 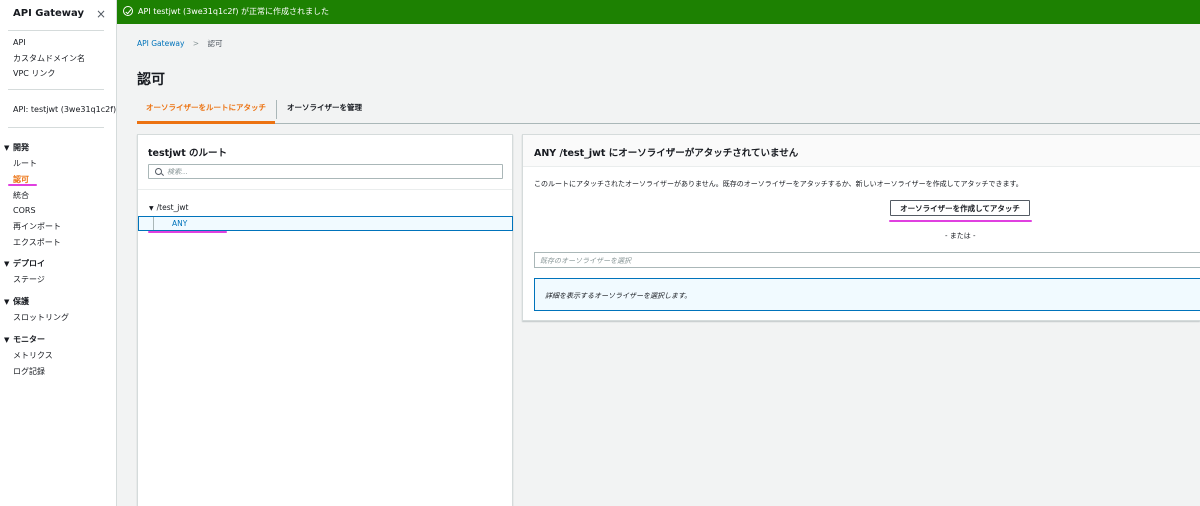 I want to click on sidebar-item-stages: ステージ, so click(x=29, y=279).